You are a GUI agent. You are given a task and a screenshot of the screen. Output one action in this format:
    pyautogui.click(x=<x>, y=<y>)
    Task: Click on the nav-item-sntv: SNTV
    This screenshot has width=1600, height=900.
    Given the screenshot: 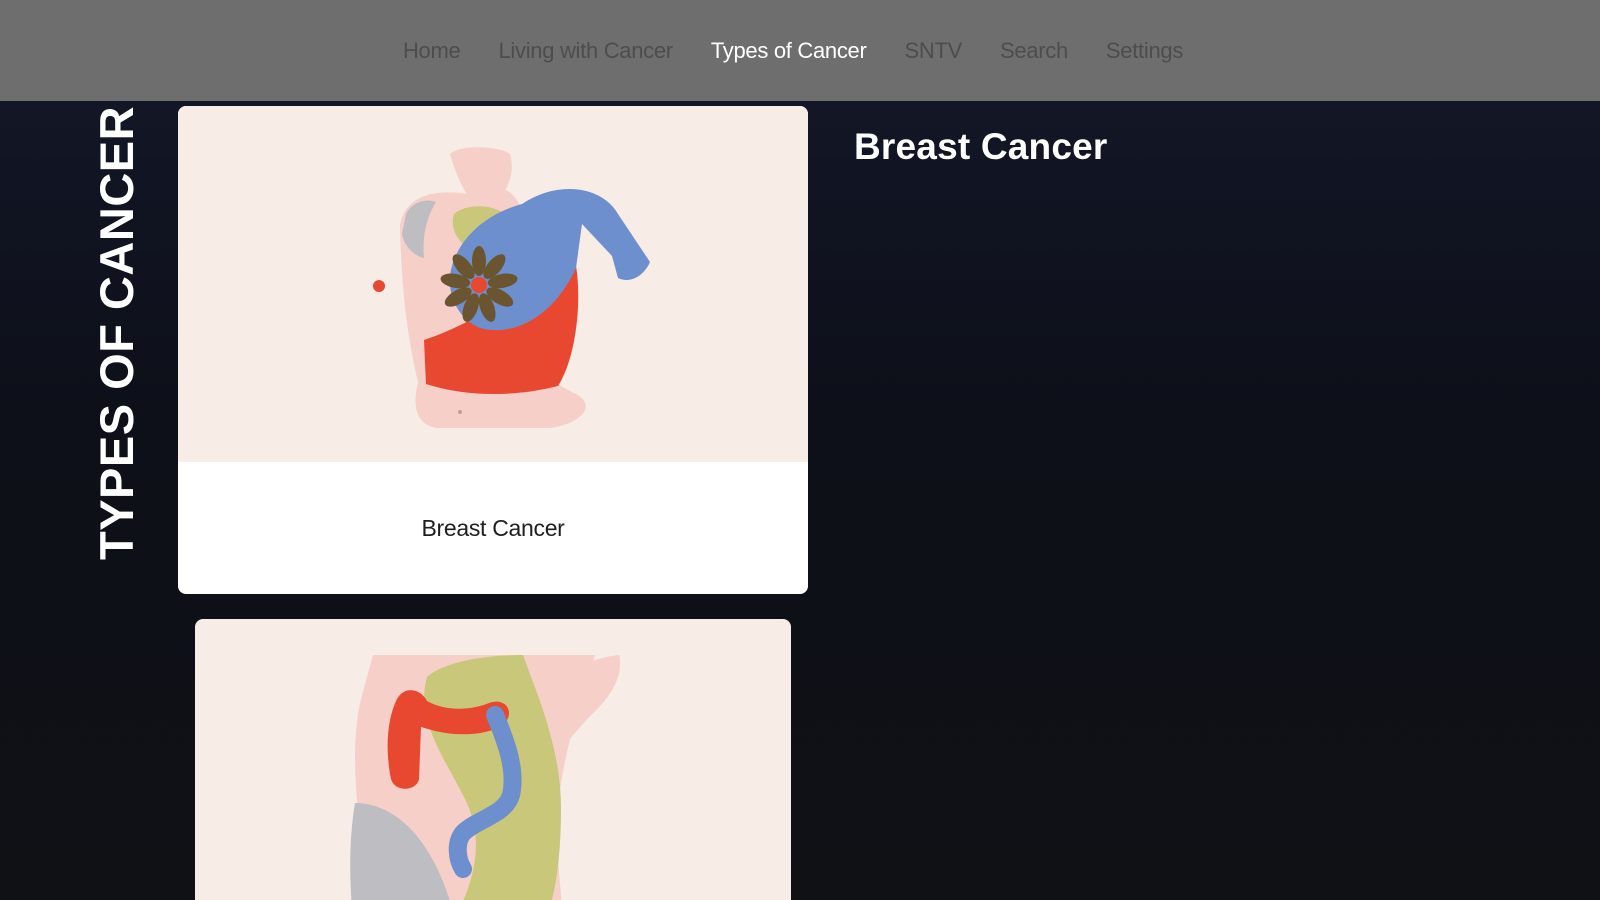 What is the action you would take?
    pyautogui.click(x=934, y=51)
    